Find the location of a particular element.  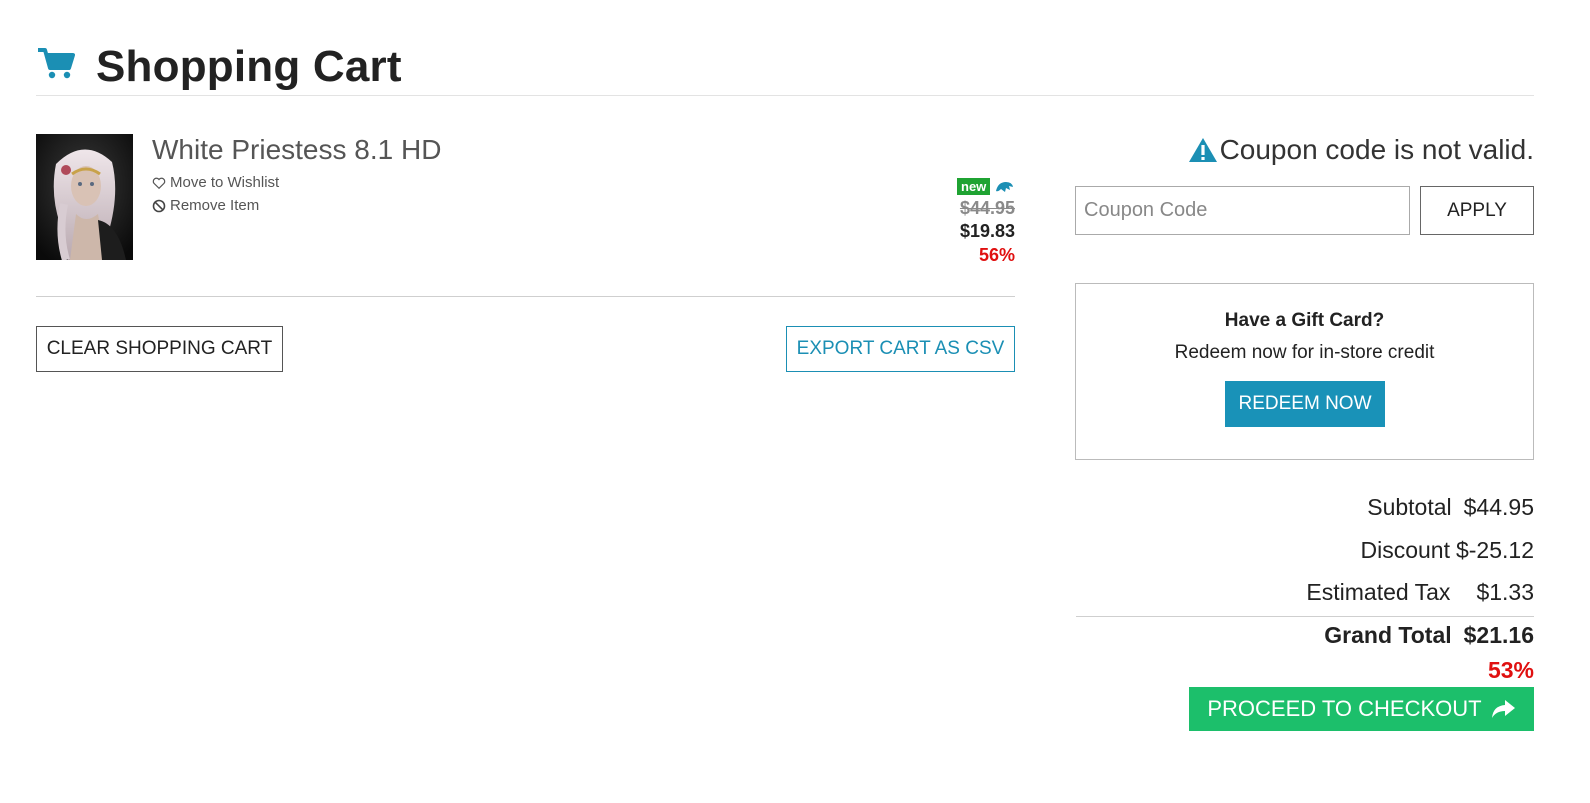

subtotal-row: Subtotal $44.95 is located at coordinates (1450, 507).